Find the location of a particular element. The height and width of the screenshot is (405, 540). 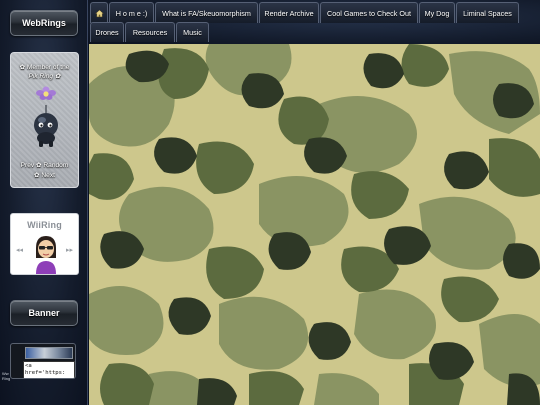

tab-music: Music is located at coordinates (192, 32).